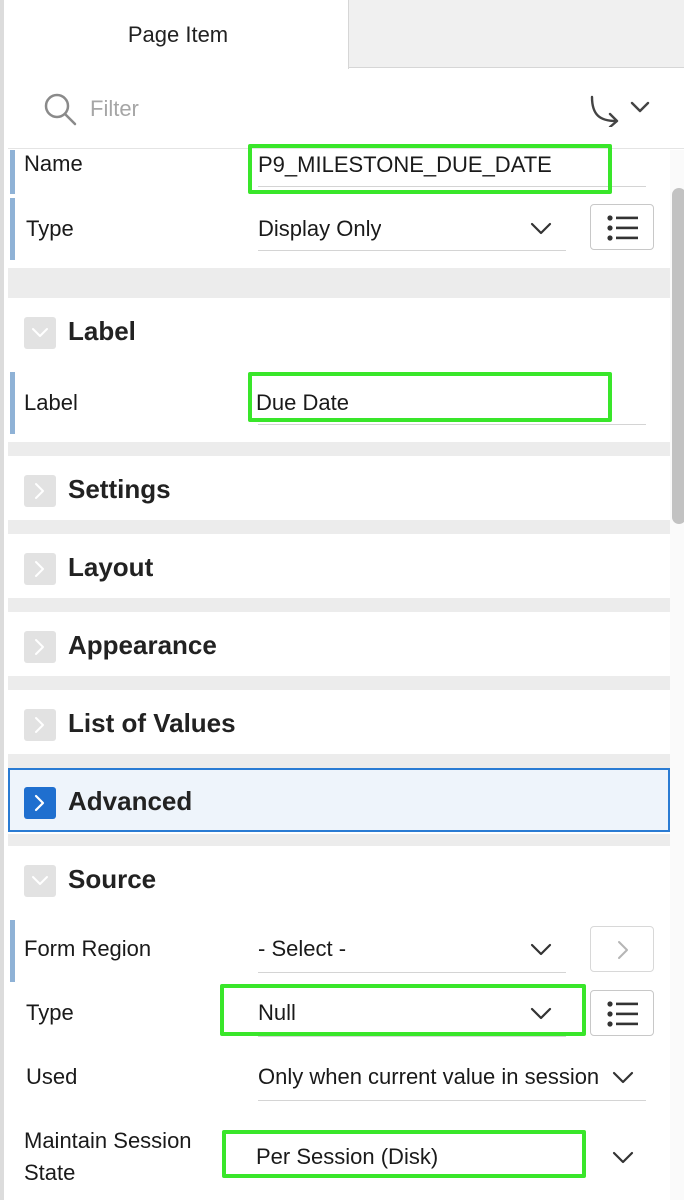 This screenshot has height=1200, width=684. I want to click on section-title: Settings, so click(119, 489).